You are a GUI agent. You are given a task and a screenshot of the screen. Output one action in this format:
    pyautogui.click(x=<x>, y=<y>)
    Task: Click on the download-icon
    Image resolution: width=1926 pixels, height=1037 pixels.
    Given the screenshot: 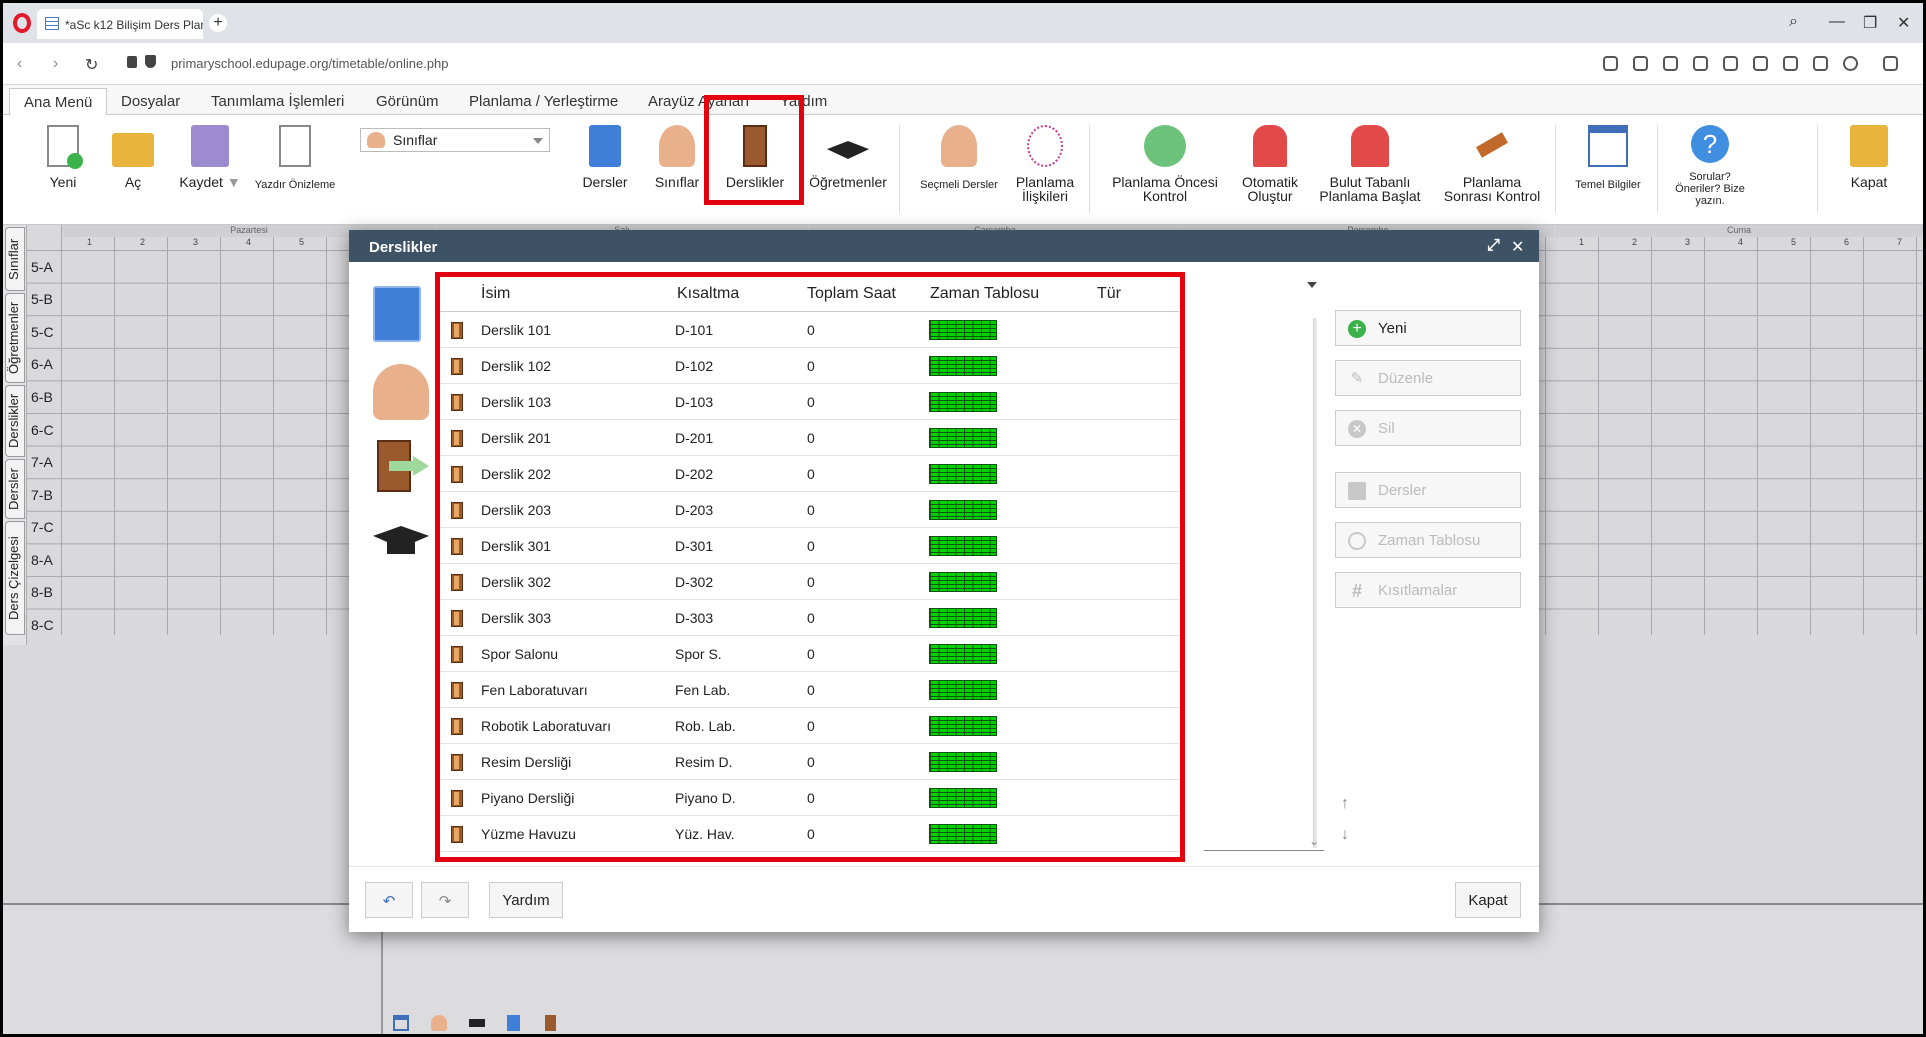 What is the action you would take?
    pyautogui.click(x=1790, y=63)
    